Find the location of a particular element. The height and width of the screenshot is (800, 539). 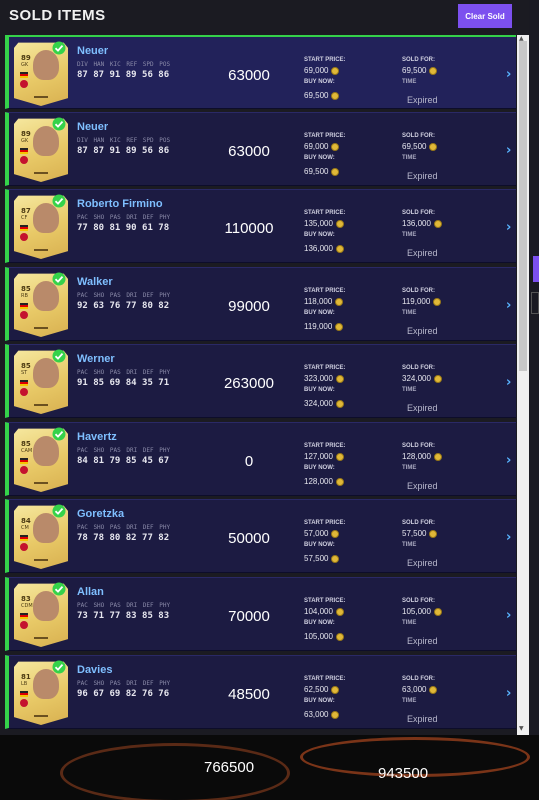

card-rating: 81 is located at coordinates (26, 677).